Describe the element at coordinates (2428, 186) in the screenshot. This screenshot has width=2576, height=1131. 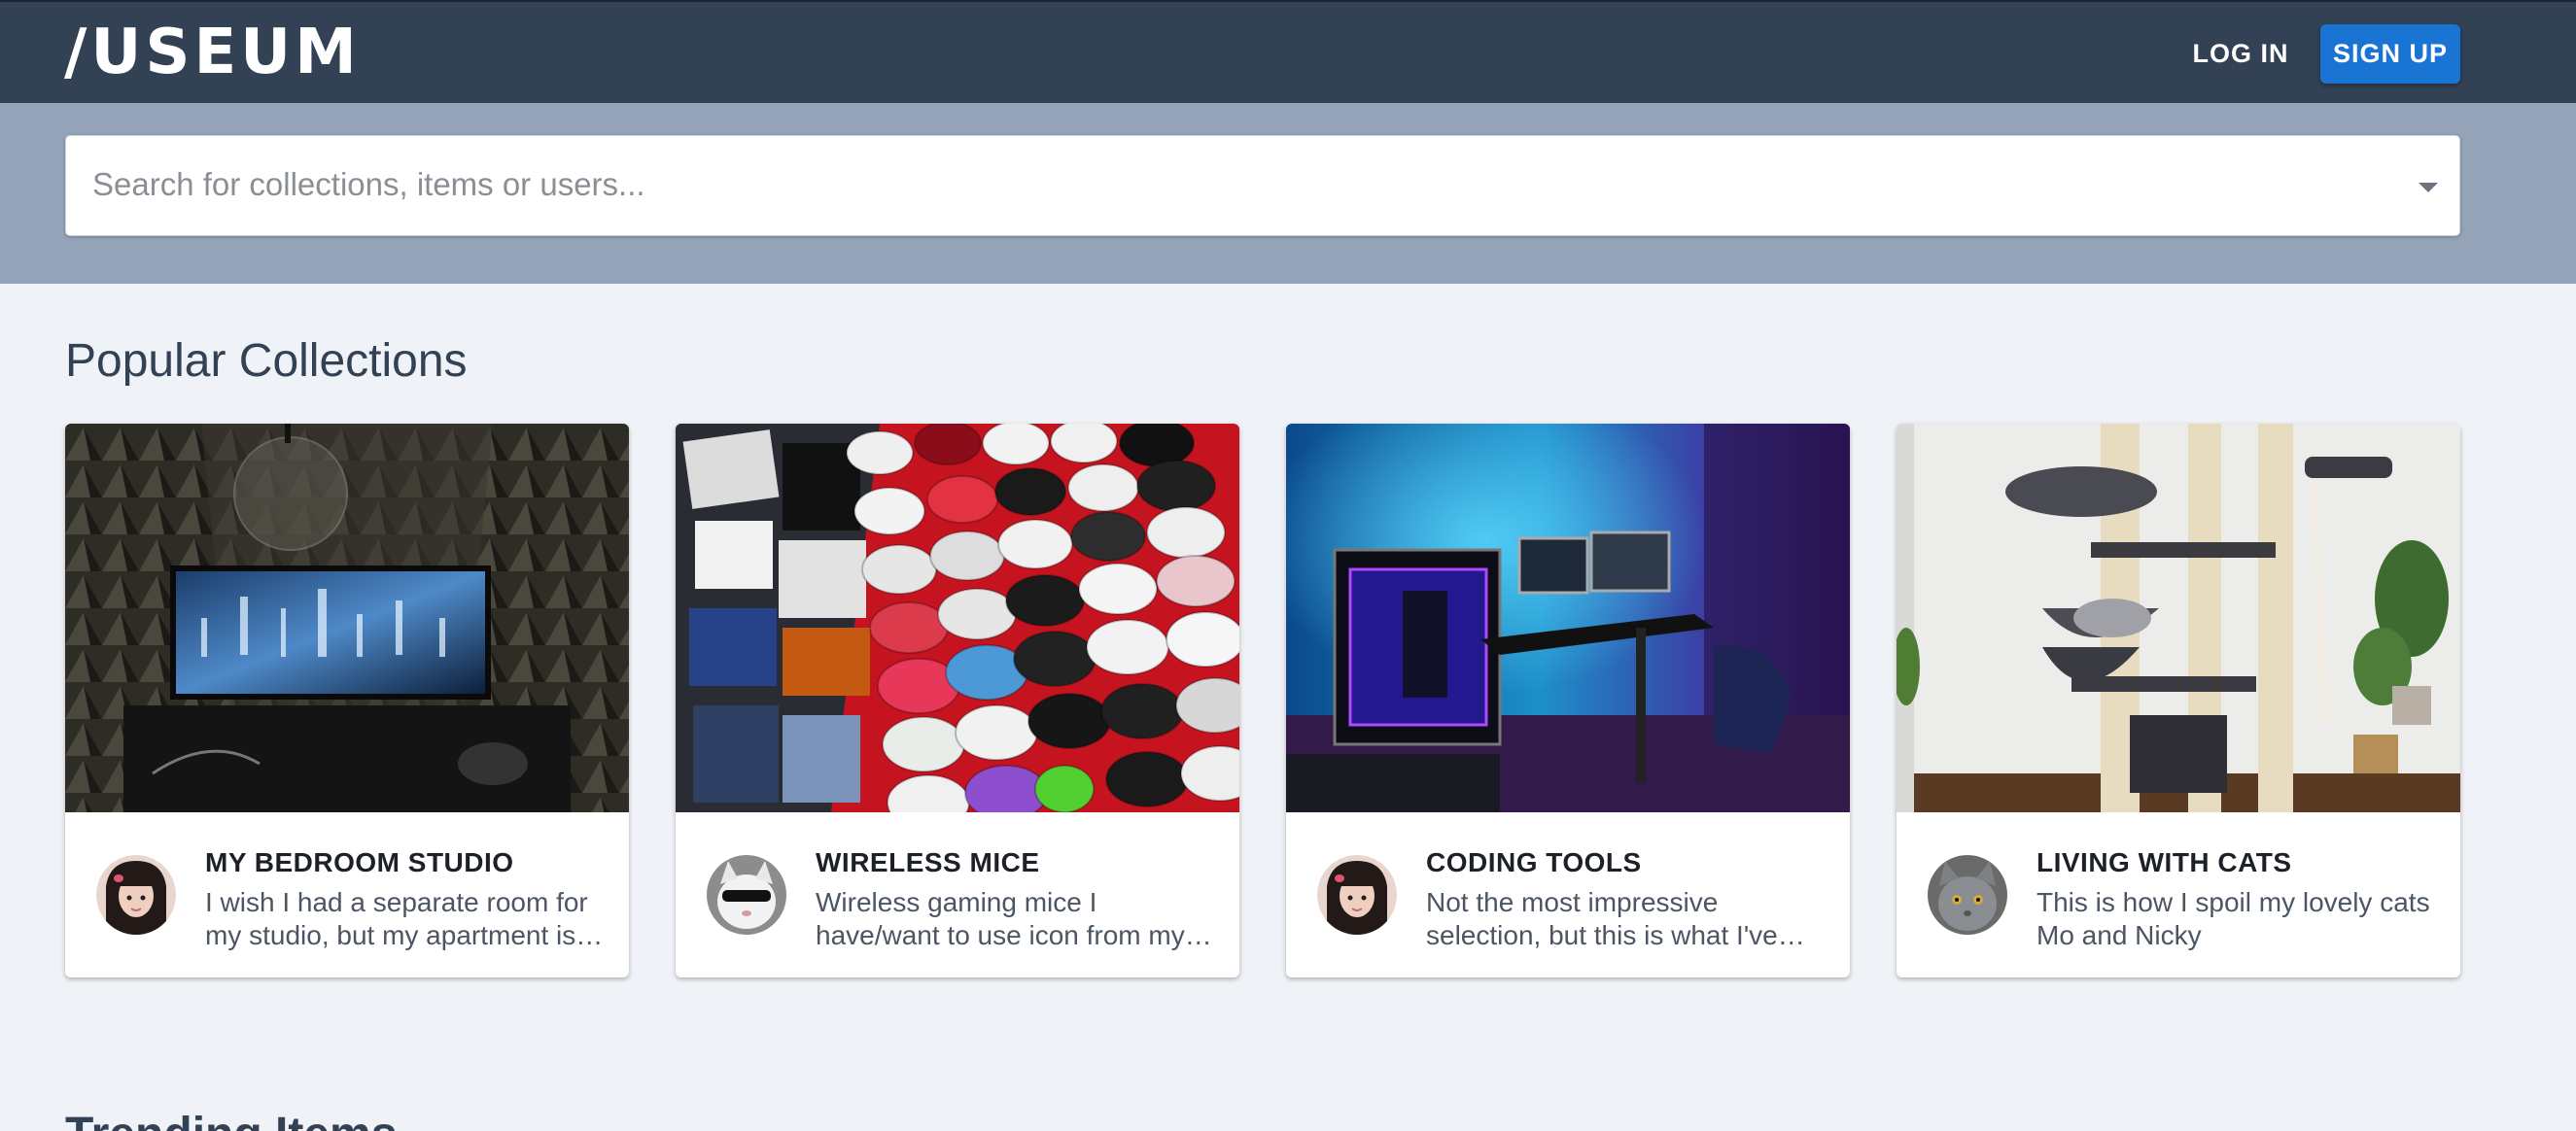
I see `caret-down-icon` at that location.